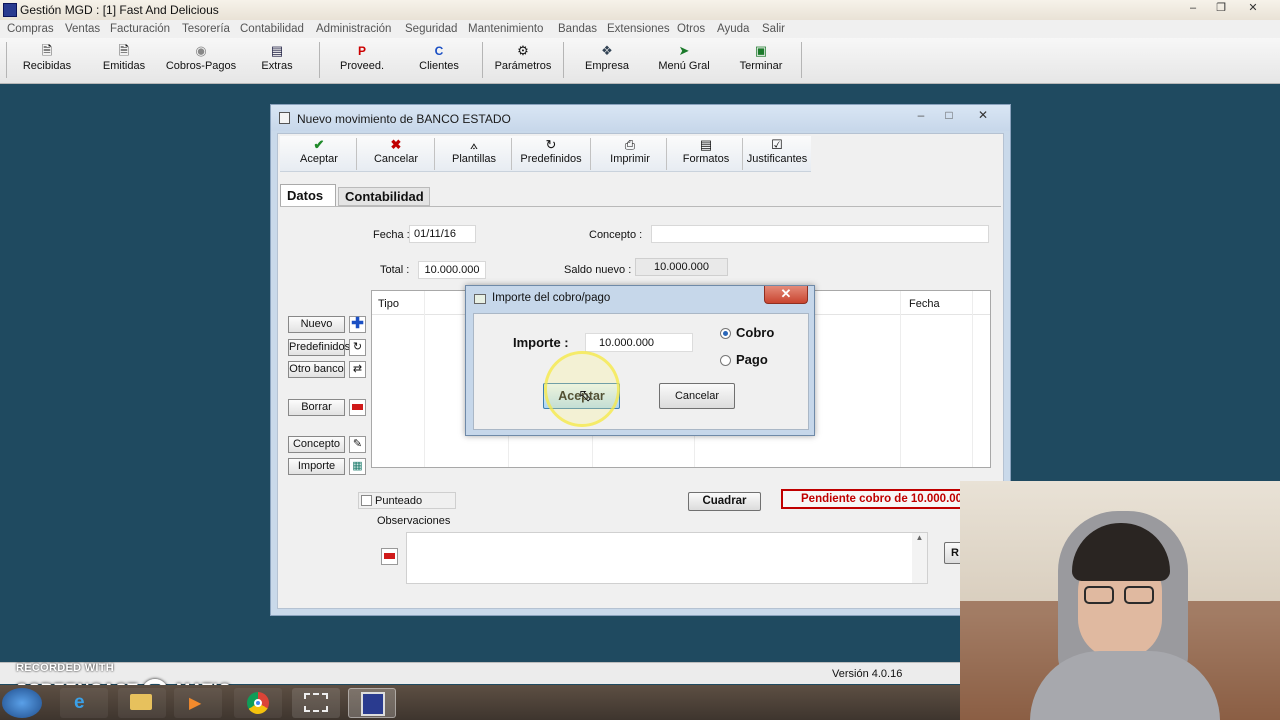  What do you see at coordinates (124, 60) in the screenshot?
I see `toolbar-emitidas-button: 🗎 Emitidas` at bounding box center [124, 60].